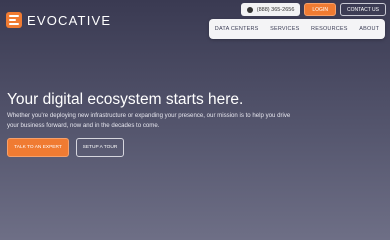 The width and height of the screenshot is (390, 240). I want to click on top-utility-bar: (888) 365-2656 LOGIN CONTACT US, so click(313, 9).